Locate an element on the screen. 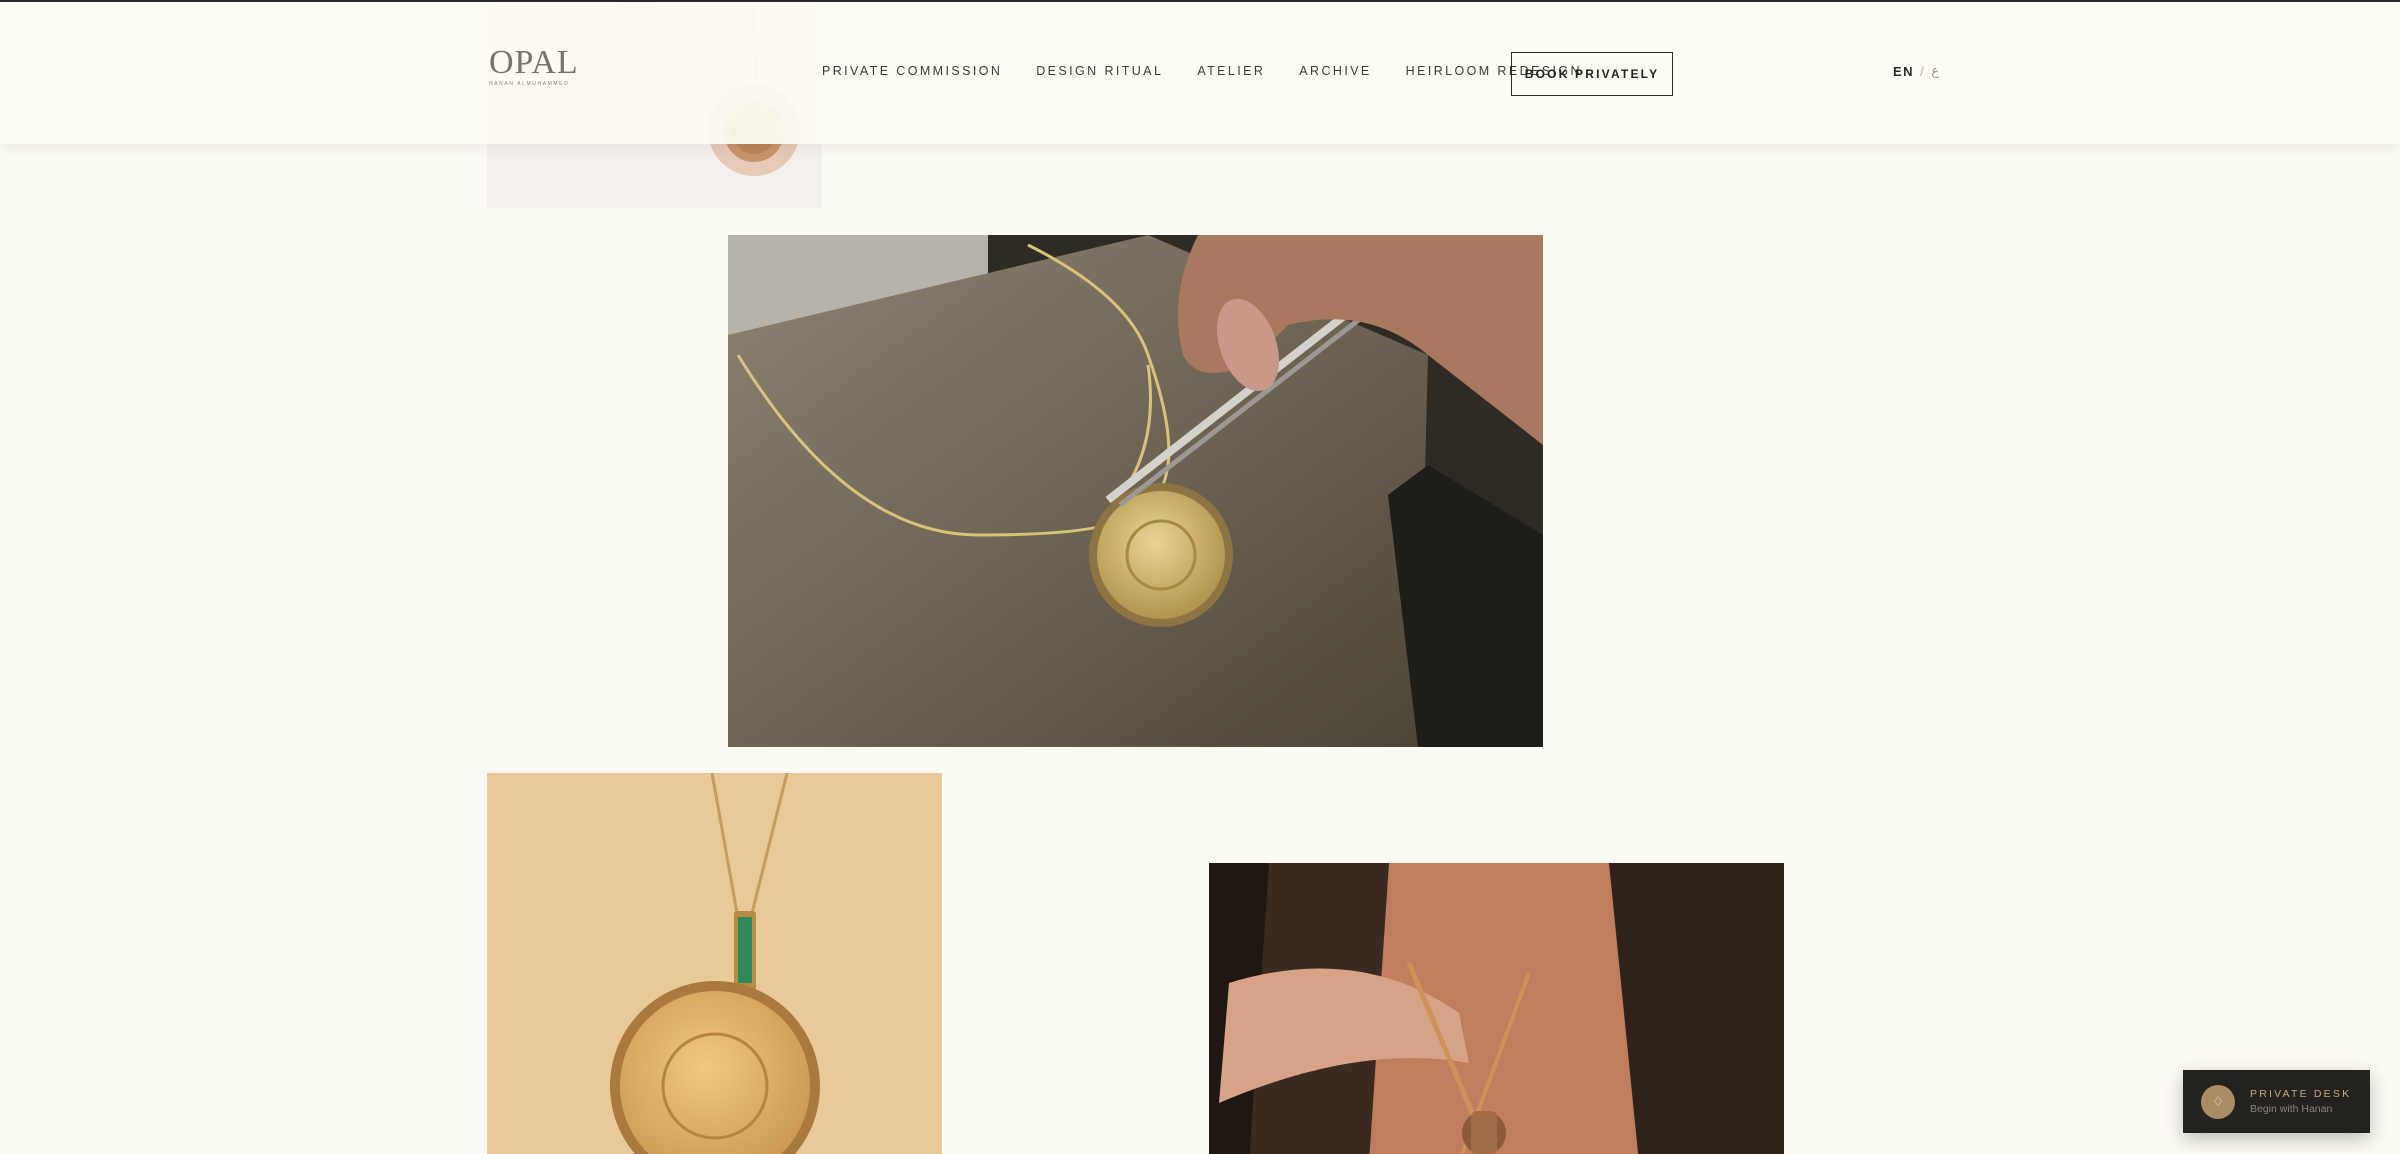 The width and height of the screenshot is (2400, 1154). logo-subtitle: HANAN ALMUHAMMED is located at coordinates (529, 84).